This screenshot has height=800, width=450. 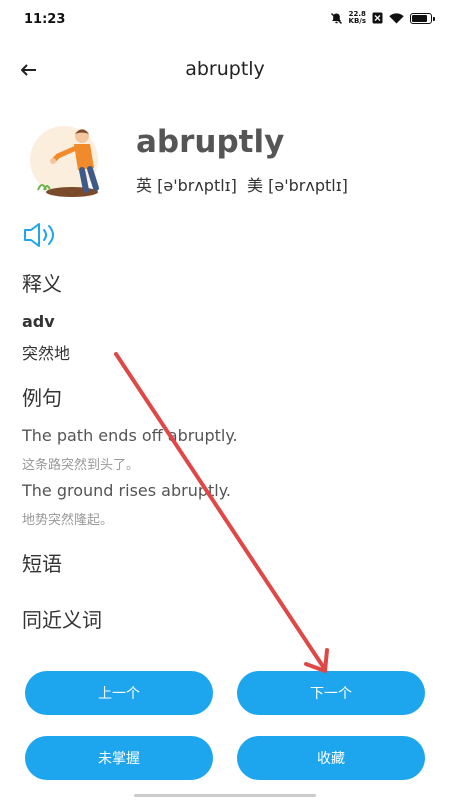 I want to click on word-illustration, so click(x=64, y=161).